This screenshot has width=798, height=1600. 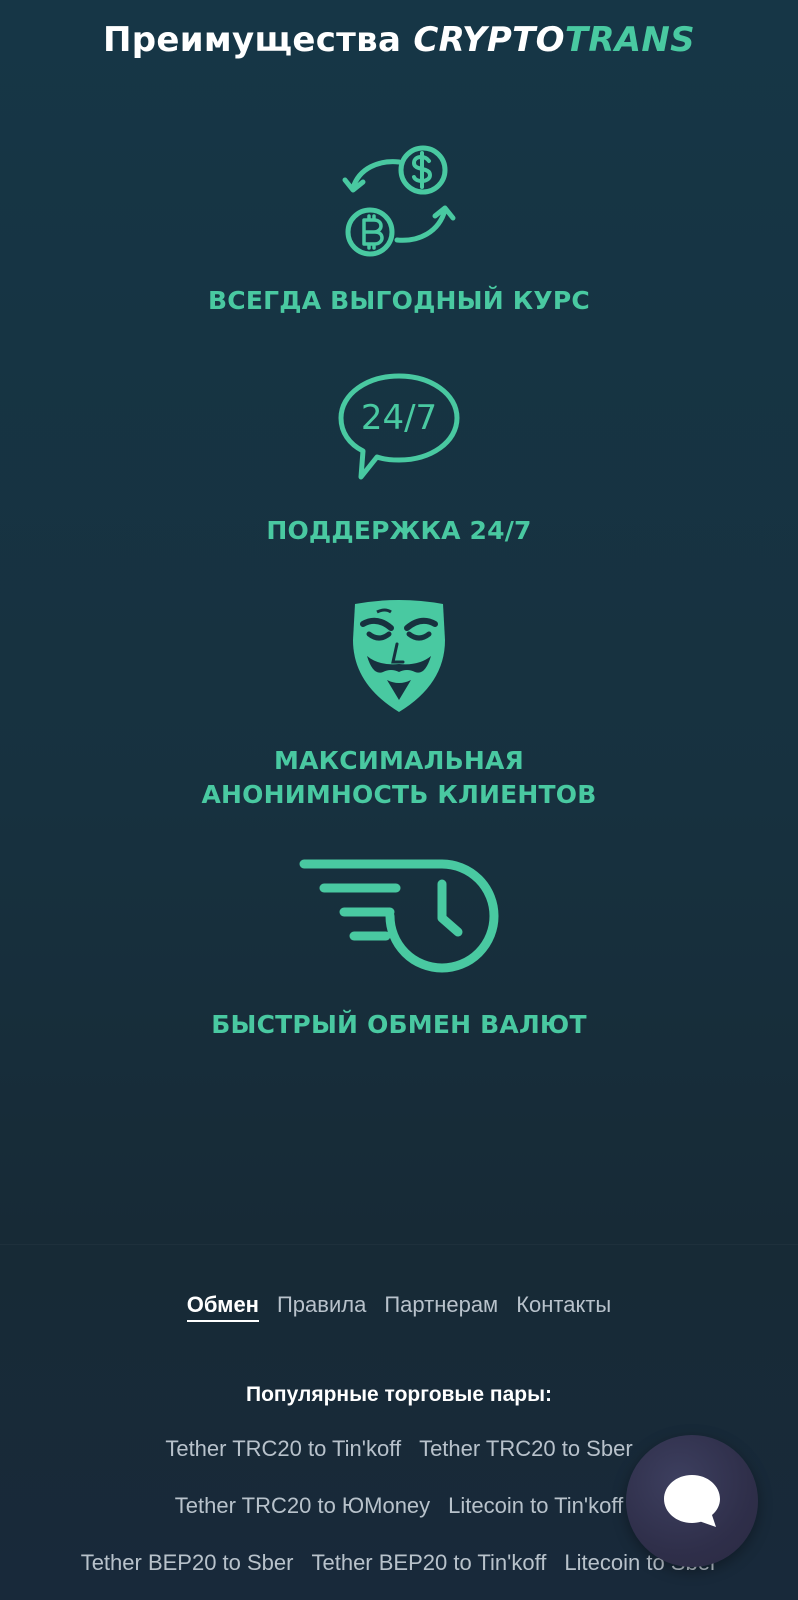 I want to click on chat-widget-button, so click(x=692, y=1501).